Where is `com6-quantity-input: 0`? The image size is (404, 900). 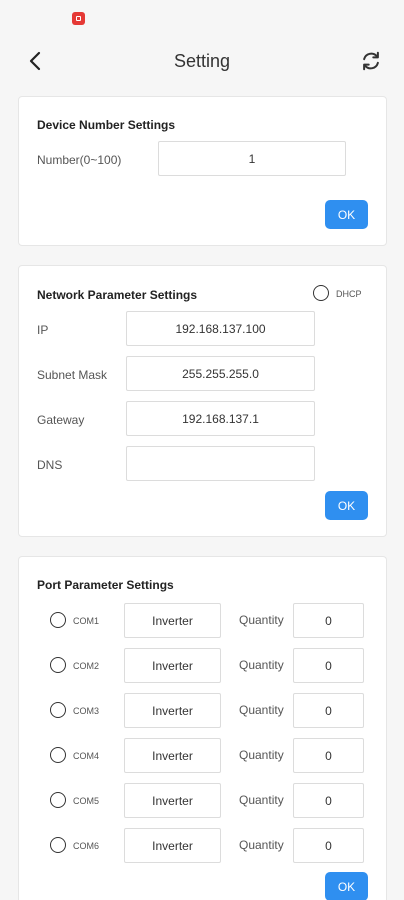
com6-quantity-input: 0 is located at coordinates (328, 845).